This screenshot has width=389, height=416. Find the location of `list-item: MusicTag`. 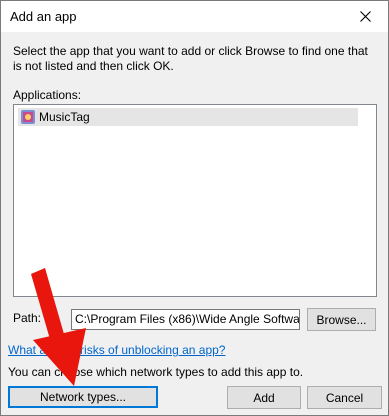

list-item: MusicTag is located at coordinates (188, 117).